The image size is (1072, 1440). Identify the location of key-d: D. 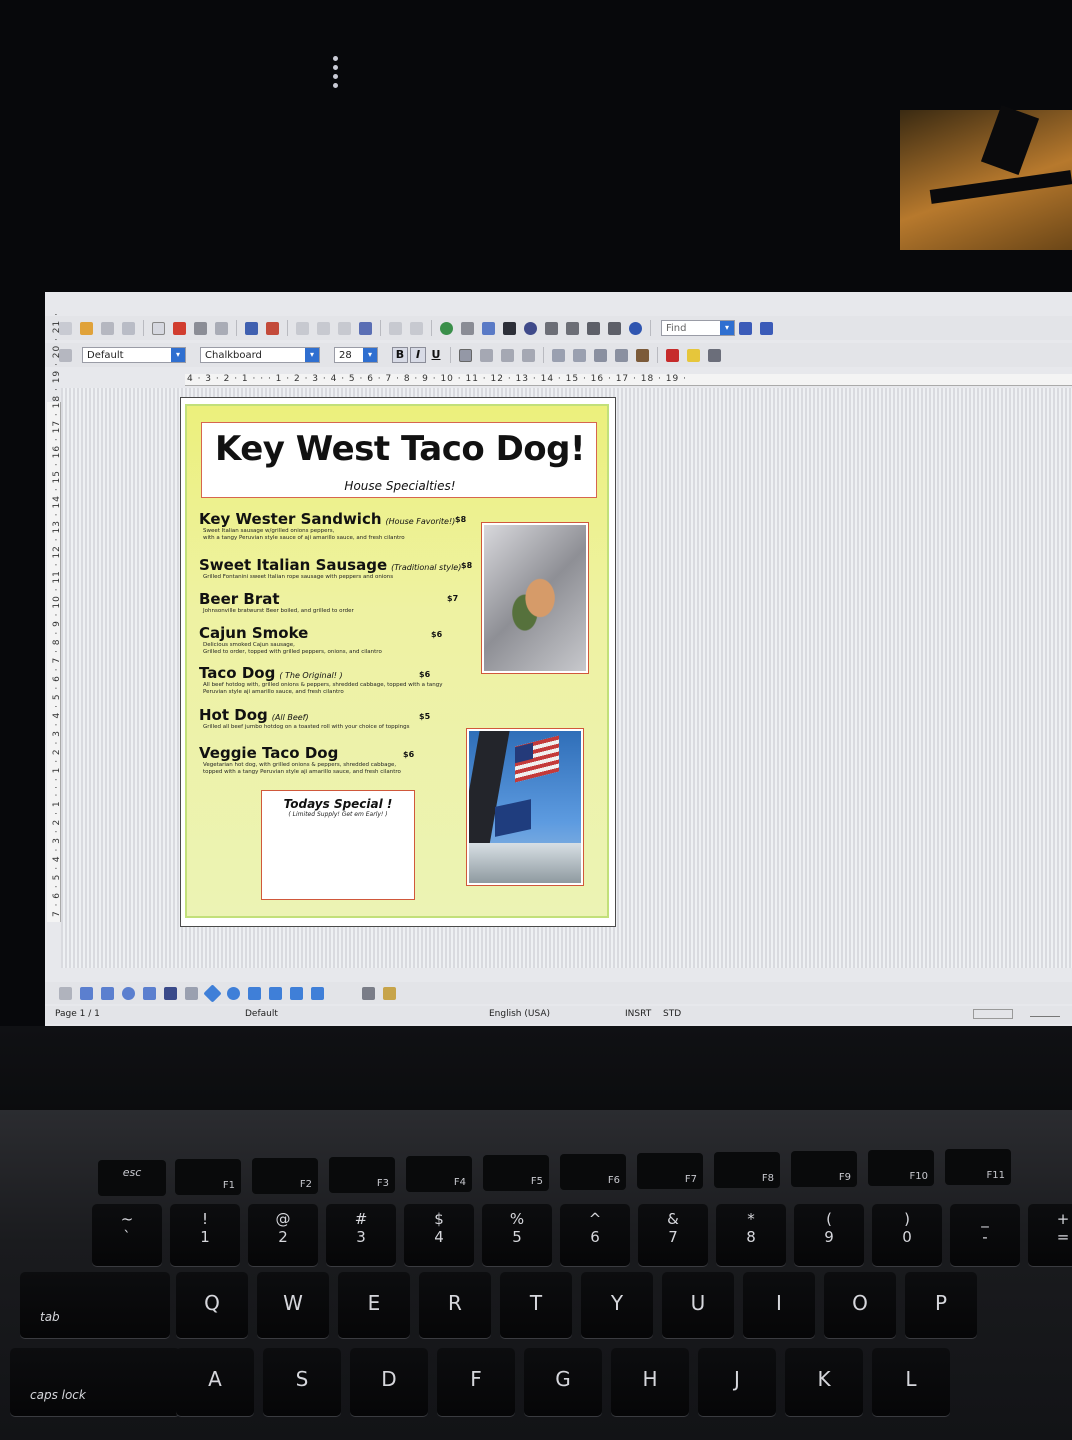
(389, 1382).